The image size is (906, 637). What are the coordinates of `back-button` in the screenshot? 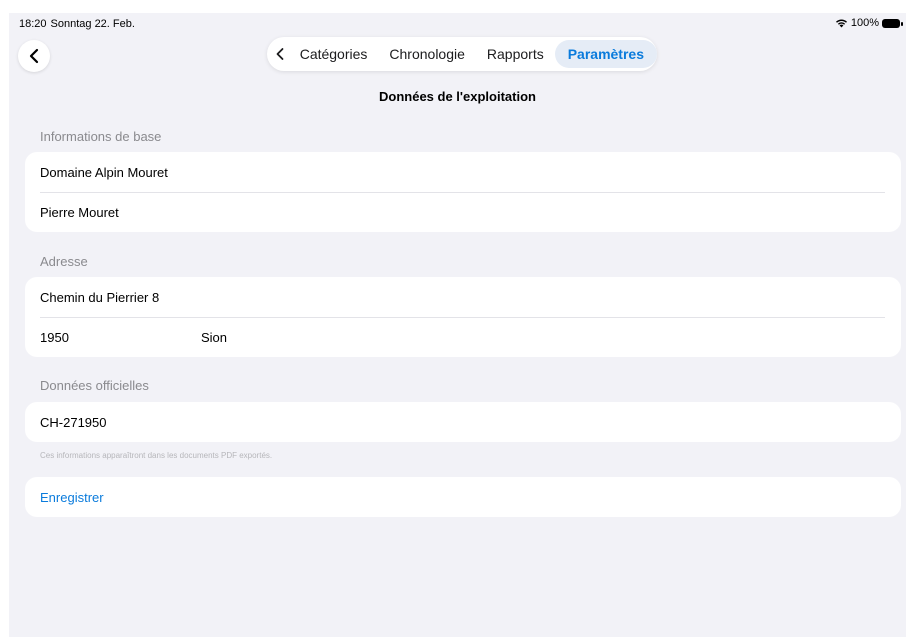 It's located at (34, 56).